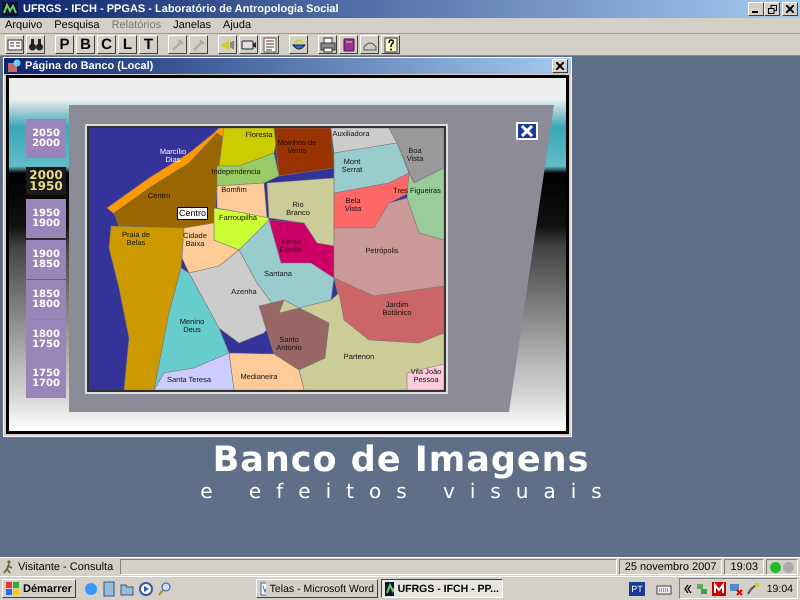 The width and height of the screenshot is (800, 600). Describe the element at coordinates (688, 589) in the screenshot. I see `chevron-icon` at that location.